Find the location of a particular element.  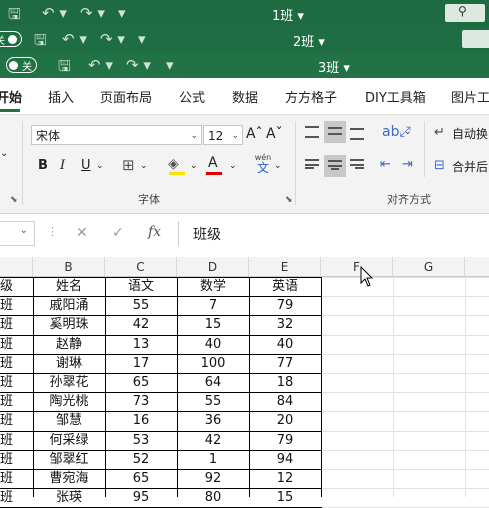

cell-c: 95 is located at coordinates (141, 497).